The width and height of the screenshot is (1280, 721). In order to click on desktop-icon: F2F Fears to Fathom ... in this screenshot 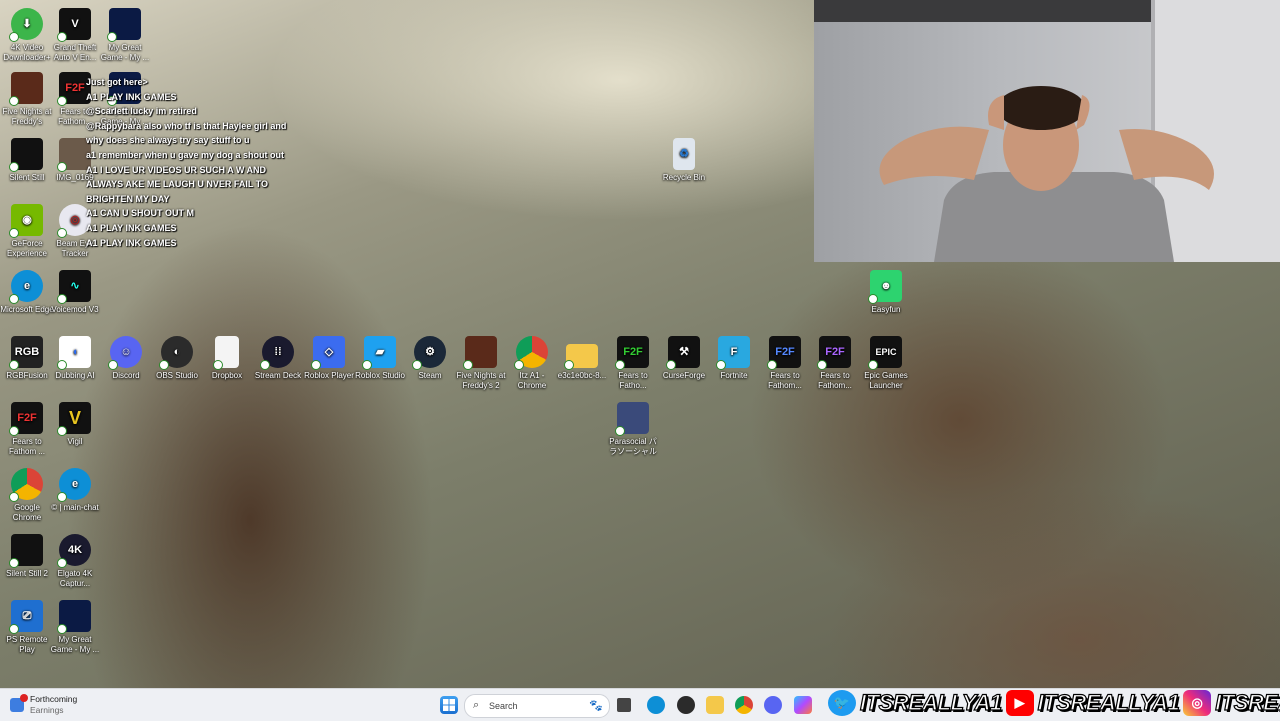, I will do `click(27, 429)`.